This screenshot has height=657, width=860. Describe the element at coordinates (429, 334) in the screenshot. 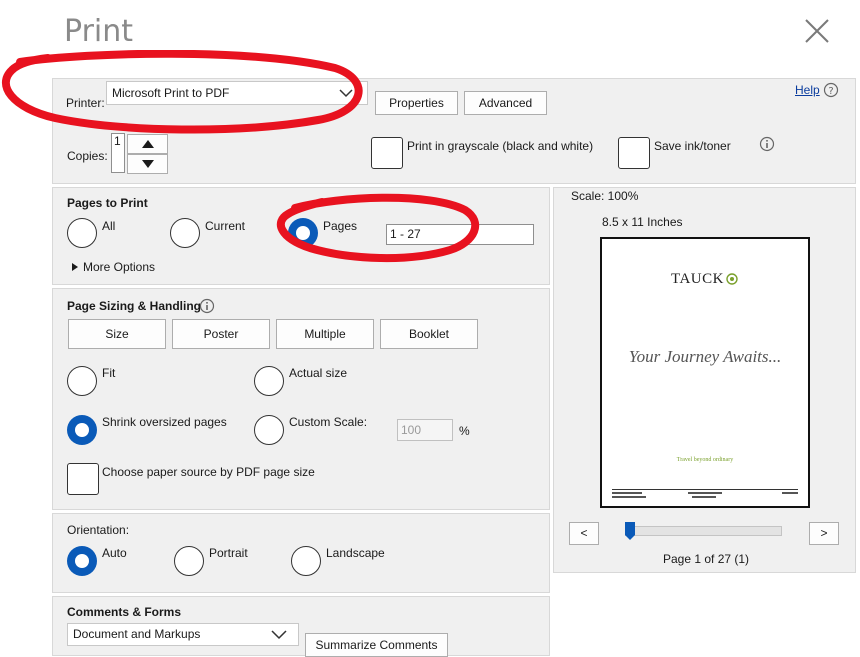

I see `booklet-button: Booklet` at that location.